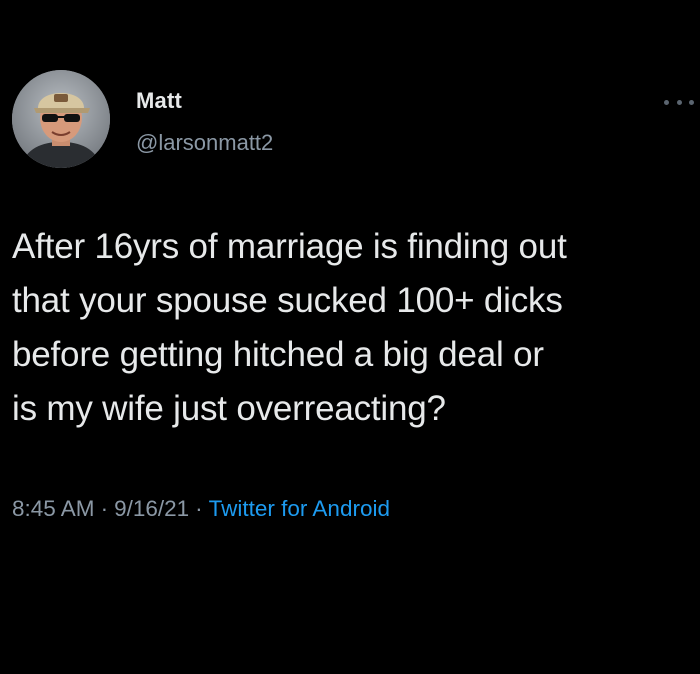 The height and width of the screenshot is (674, 700). I want to click on tweet-metadata: 8:45 AM · 9/16/21 · Twitter for Android, so click(201, 509).